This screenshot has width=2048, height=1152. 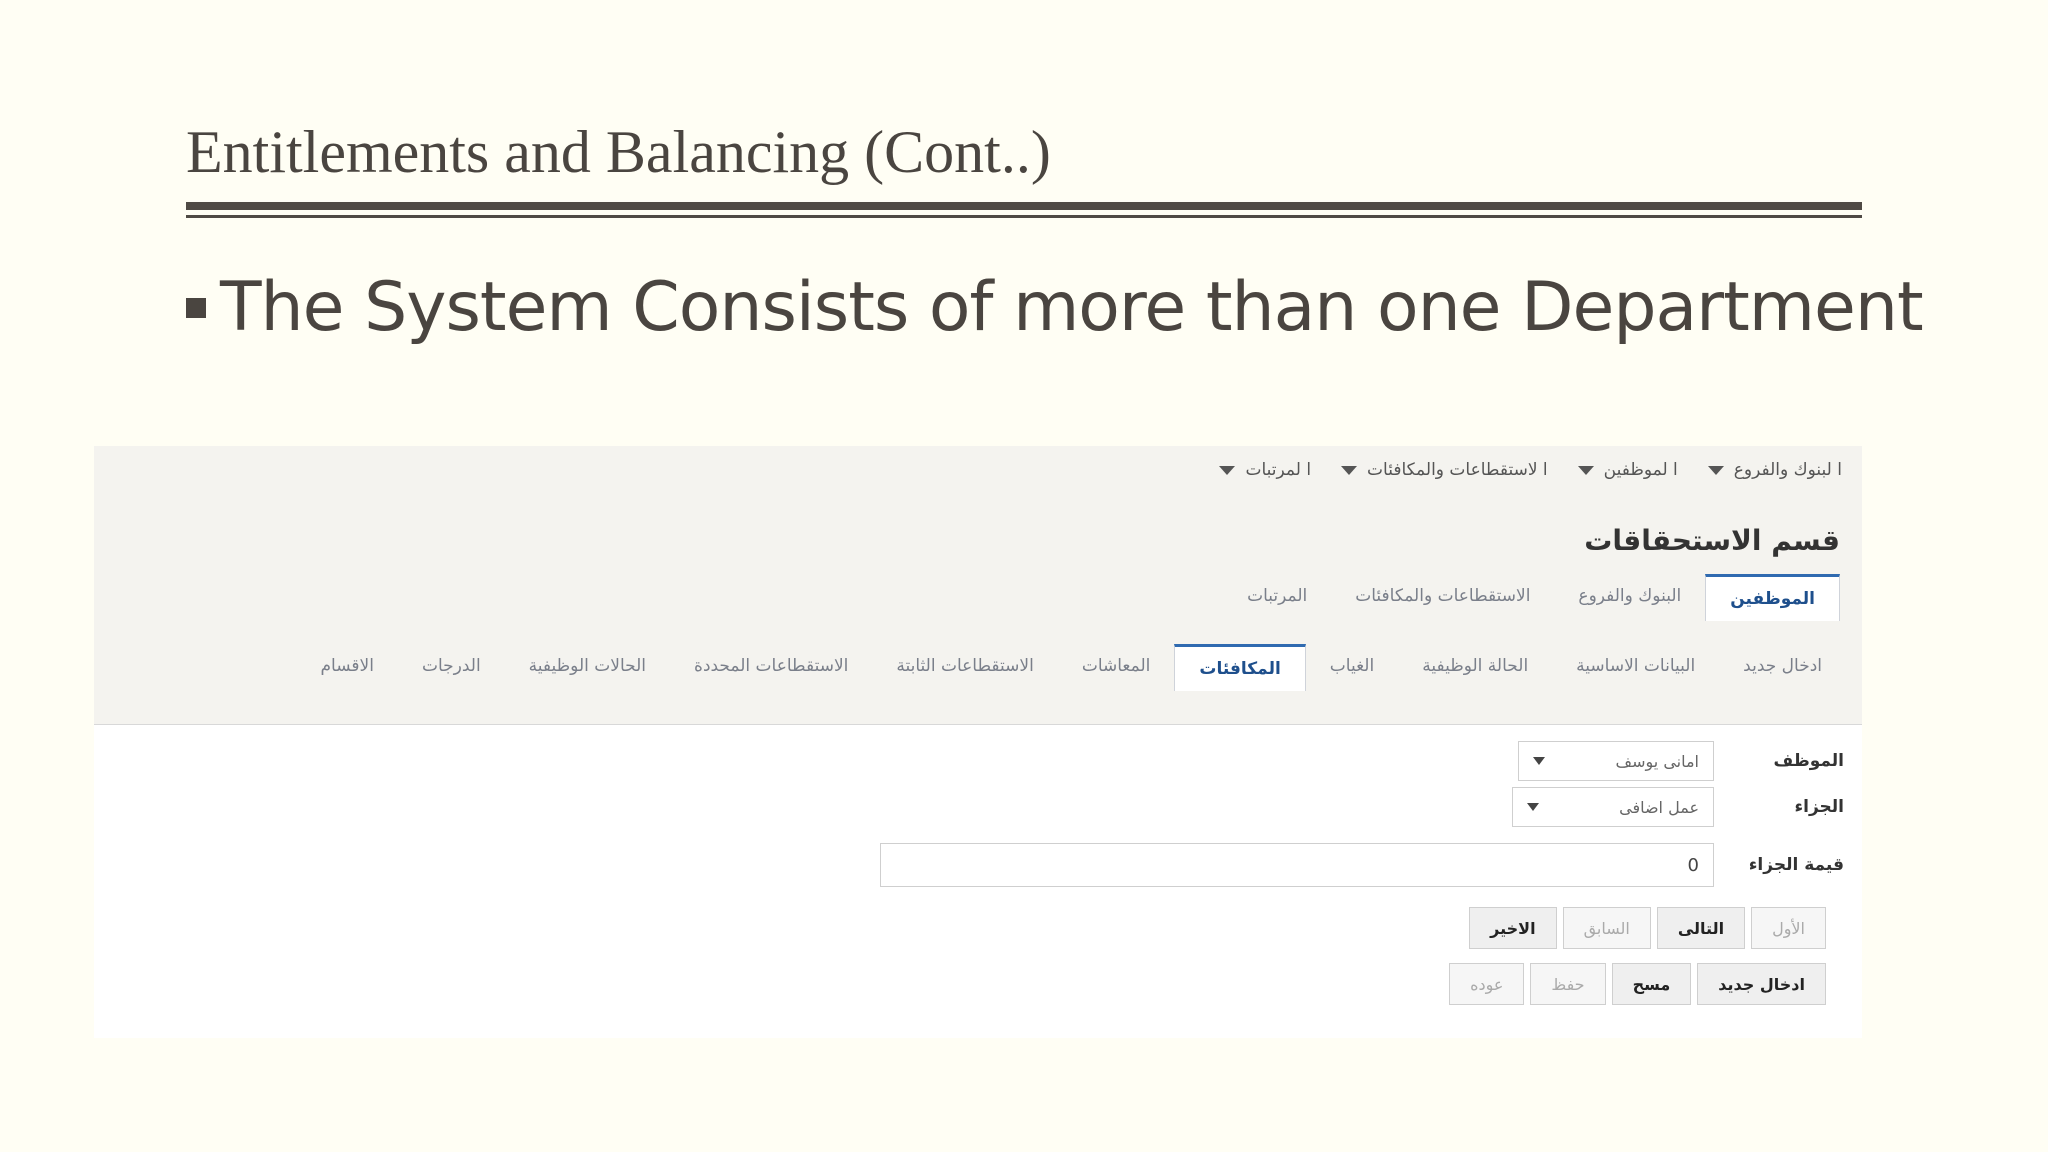 I want to click on page-heading: قسم الاستحقاقات, so click(x=1712, y=540).